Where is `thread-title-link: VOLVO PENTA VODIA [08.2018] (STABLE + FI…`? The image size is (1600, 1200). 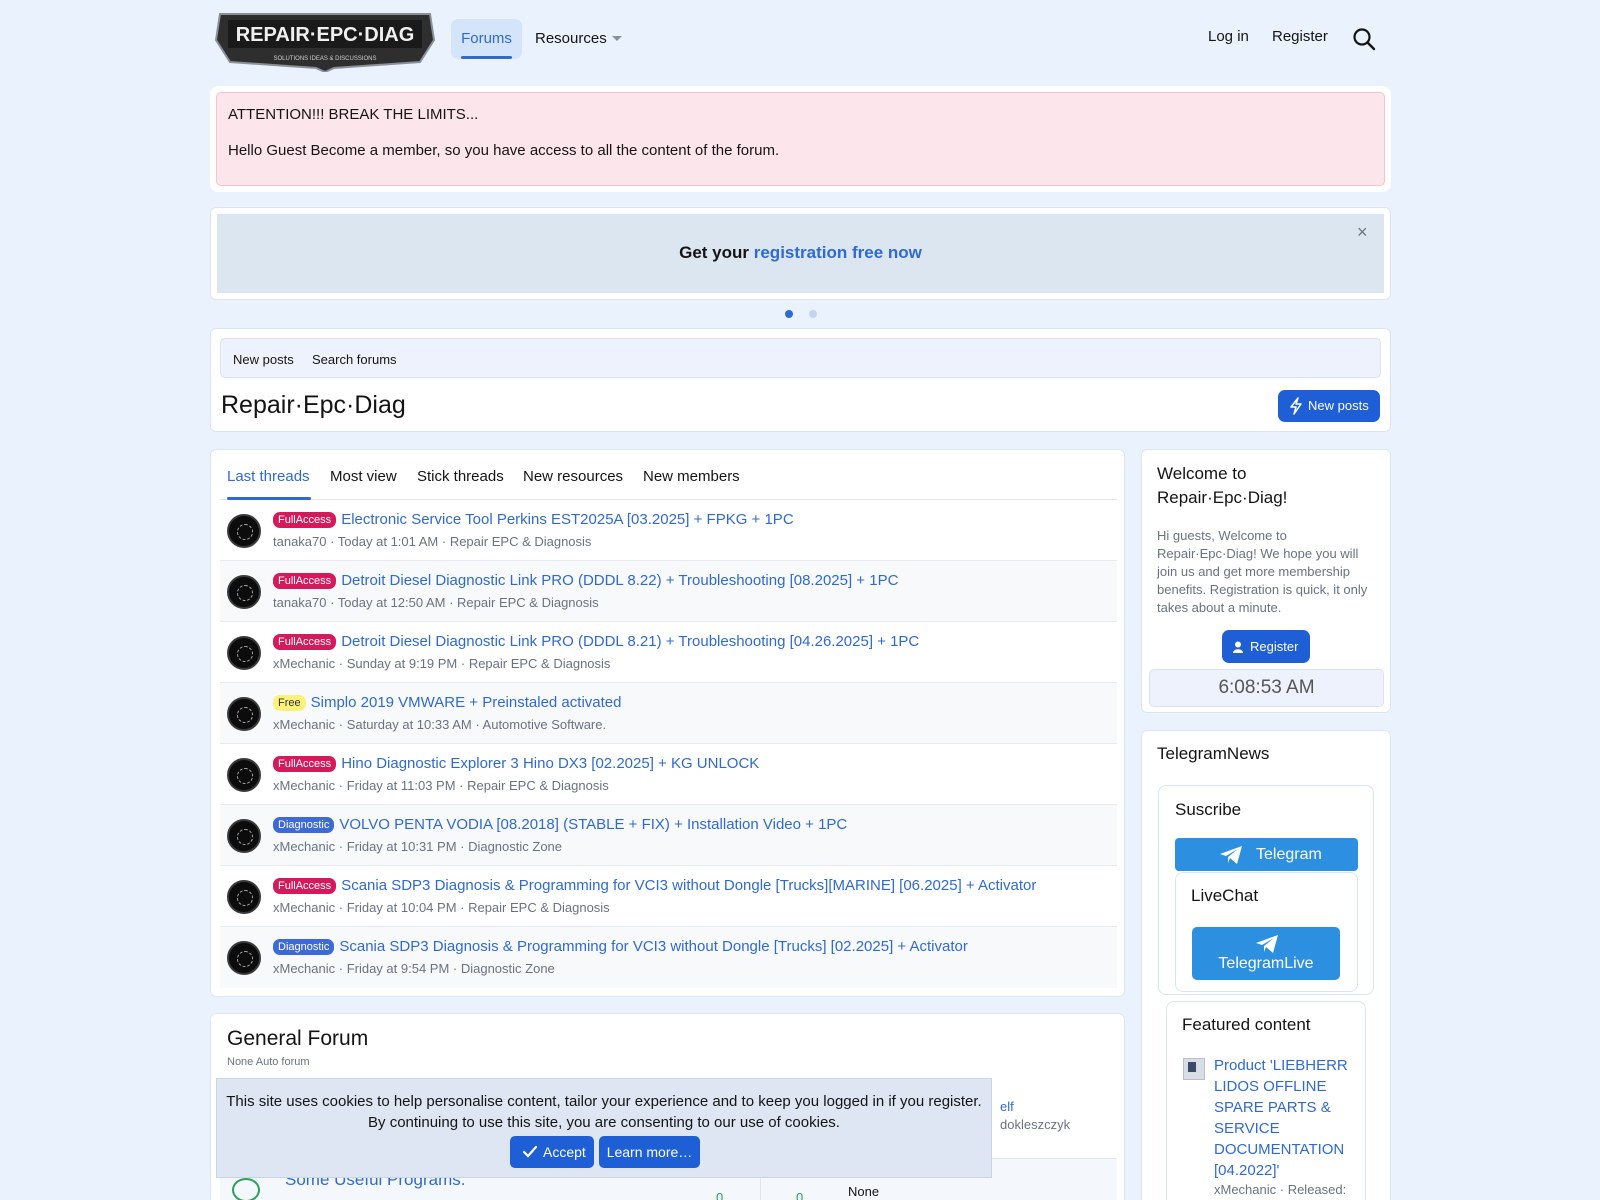
thread-title-link: VOLVO PENTA VODIA [08.2018] (STABLE + FI… is located at coordinates (593, 824).